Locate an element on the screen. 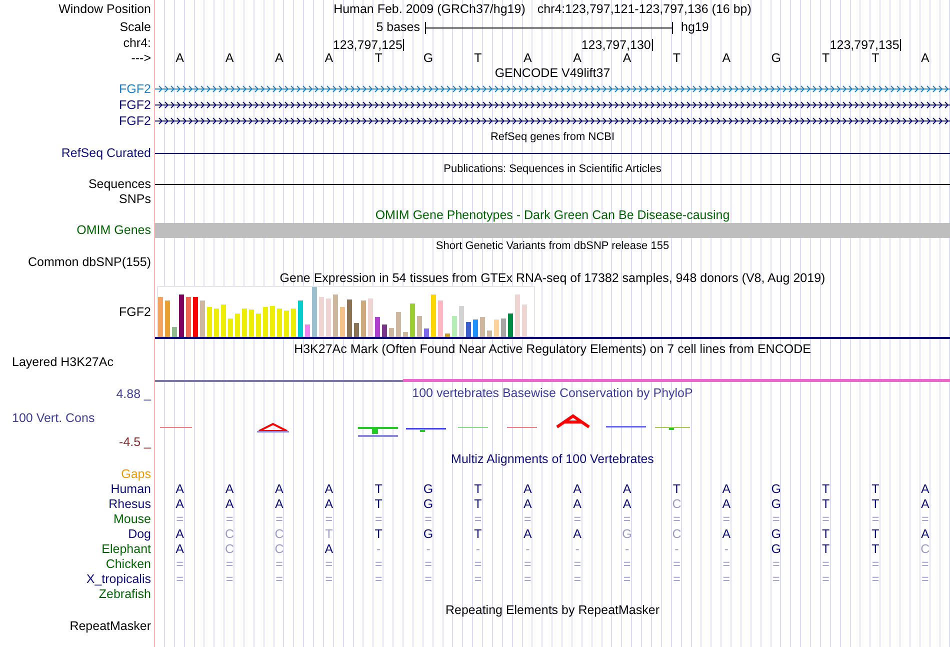  track-label: chr4: is located at coordinates (137, 43).